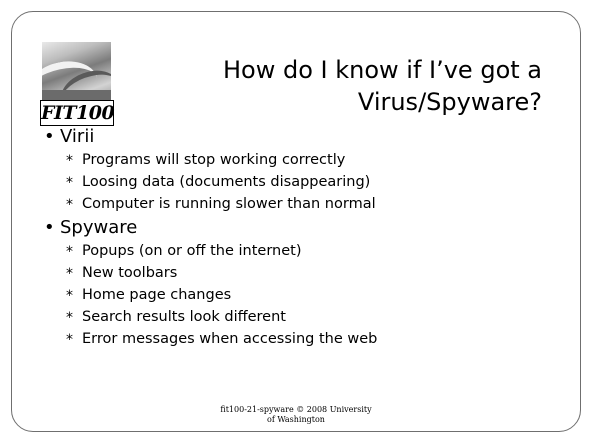 The width and height of the screenshot is (592, 444). Describe the element at coordinates (302, 251) in the screenshot. I see `sub-bullet: Popups (on or off the internet)` at that location.